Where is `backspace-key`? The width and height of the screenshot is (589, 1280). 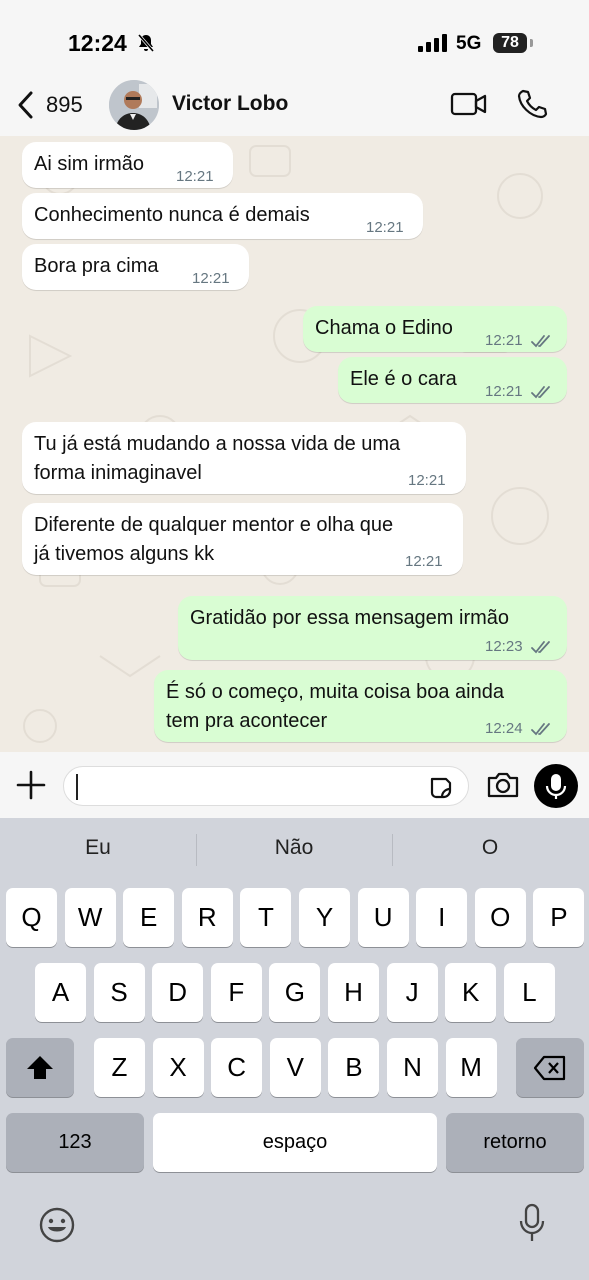 backspace-key is located at coordinates (550, 1067).